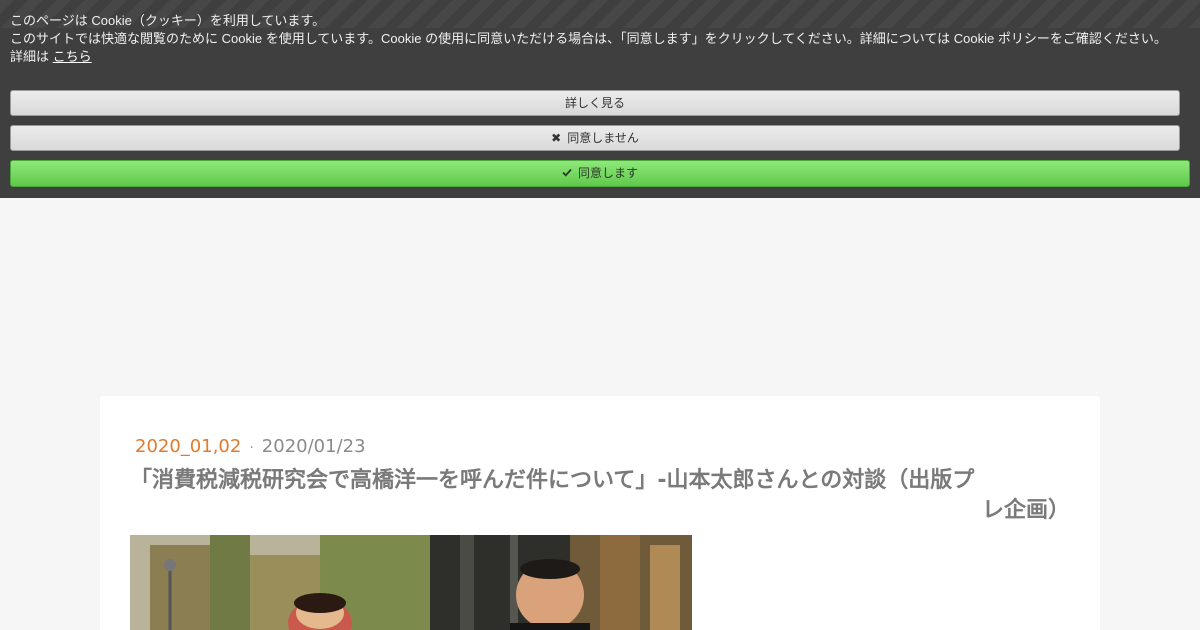 This screenshot has height=630, width=1200. I want to click on decline-button: ✖ 同意しません, so click(595, 138).